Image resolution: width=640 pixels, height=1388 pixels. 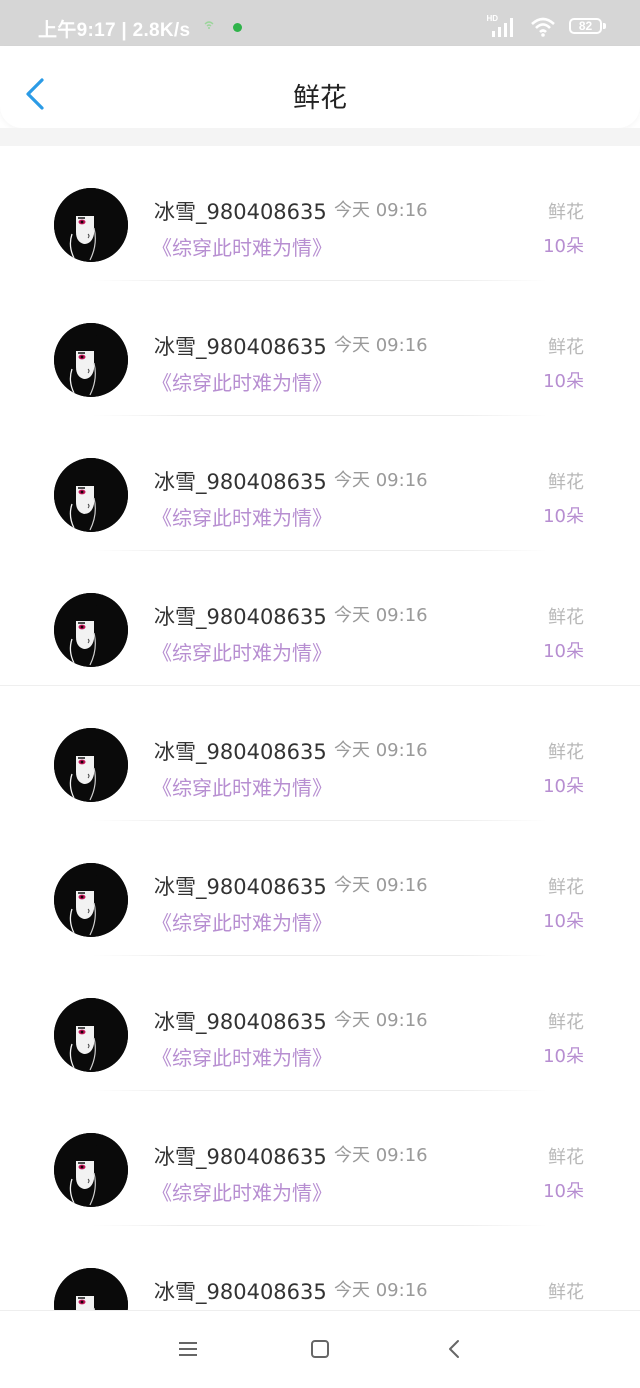 I want to click on home-square-icon, so click(x=320, y=1349).